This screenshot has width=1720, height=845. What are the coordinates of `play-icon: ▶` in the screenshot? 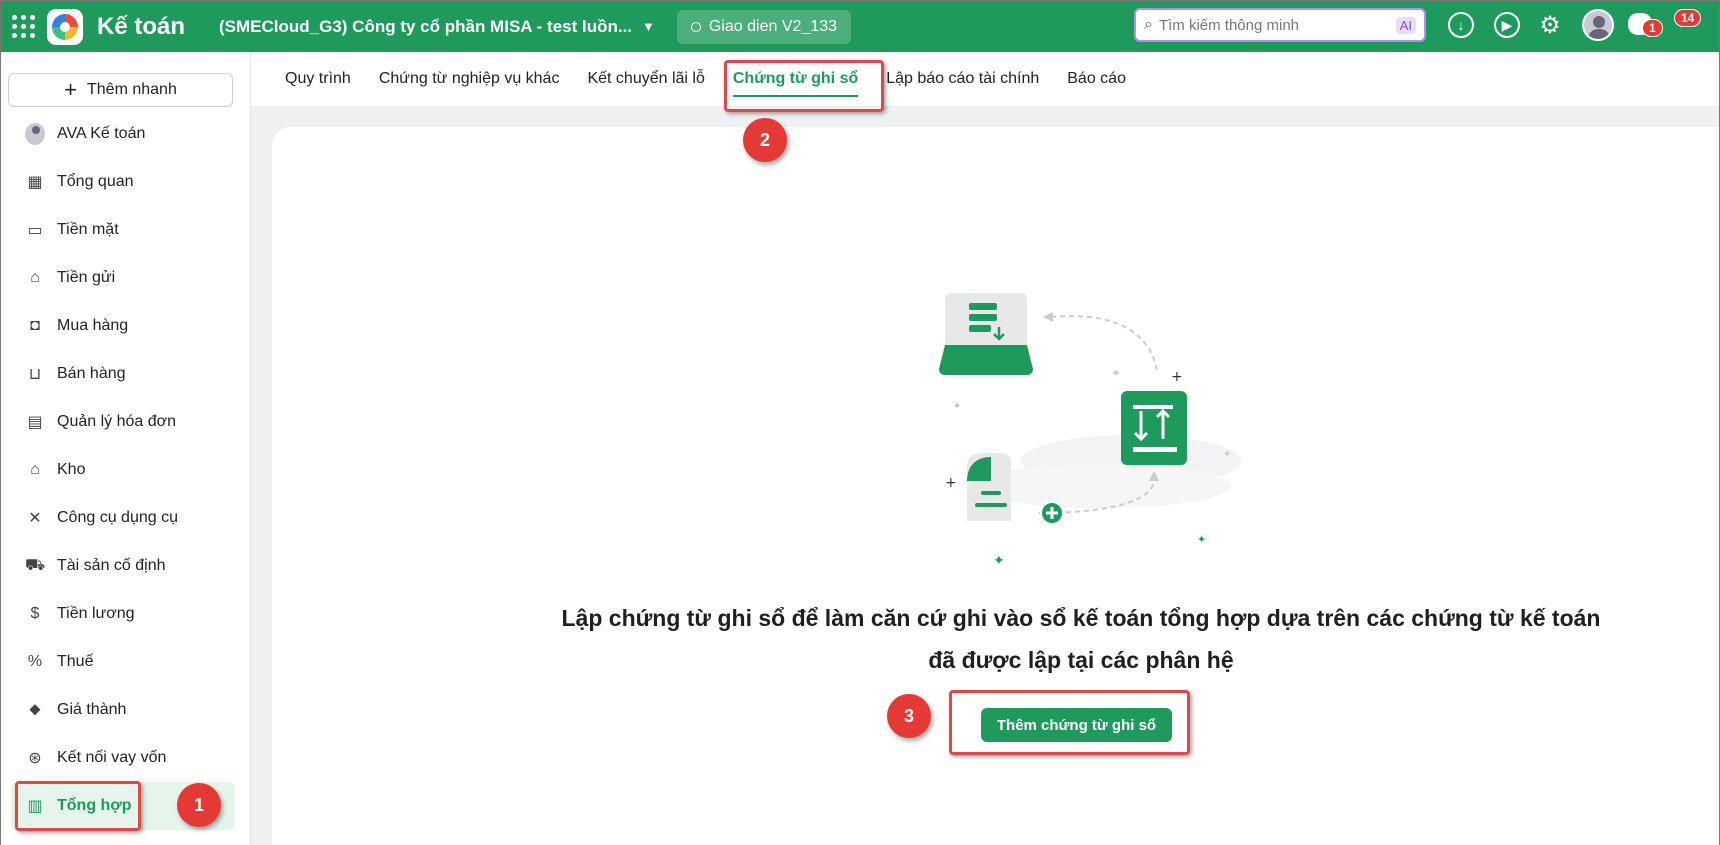 It's located at (1507, 25).